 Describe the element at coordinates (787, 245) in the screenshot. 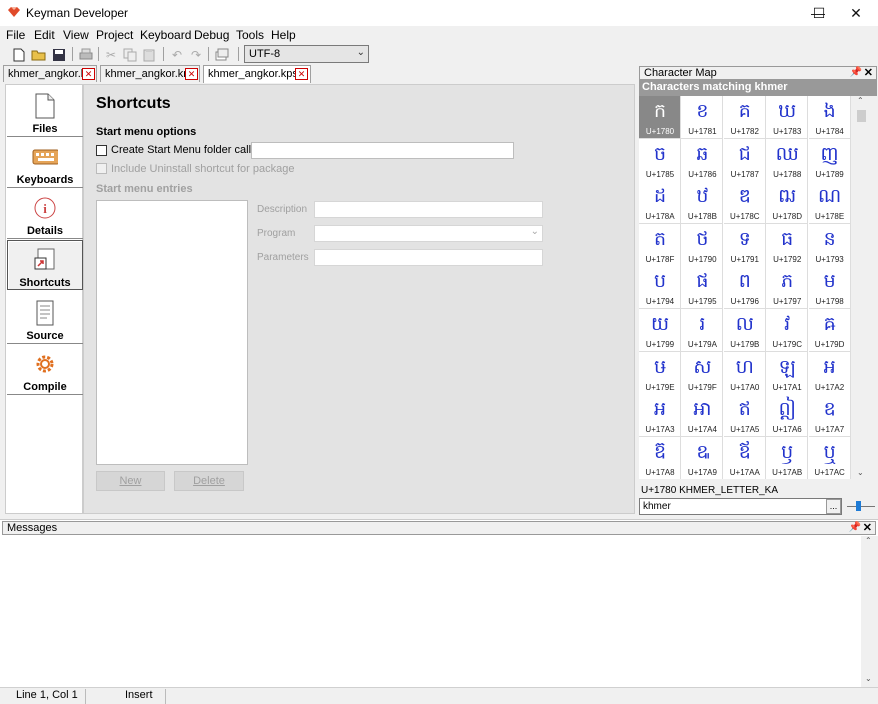

I see `char-cell: ធ U+1792` at that location.